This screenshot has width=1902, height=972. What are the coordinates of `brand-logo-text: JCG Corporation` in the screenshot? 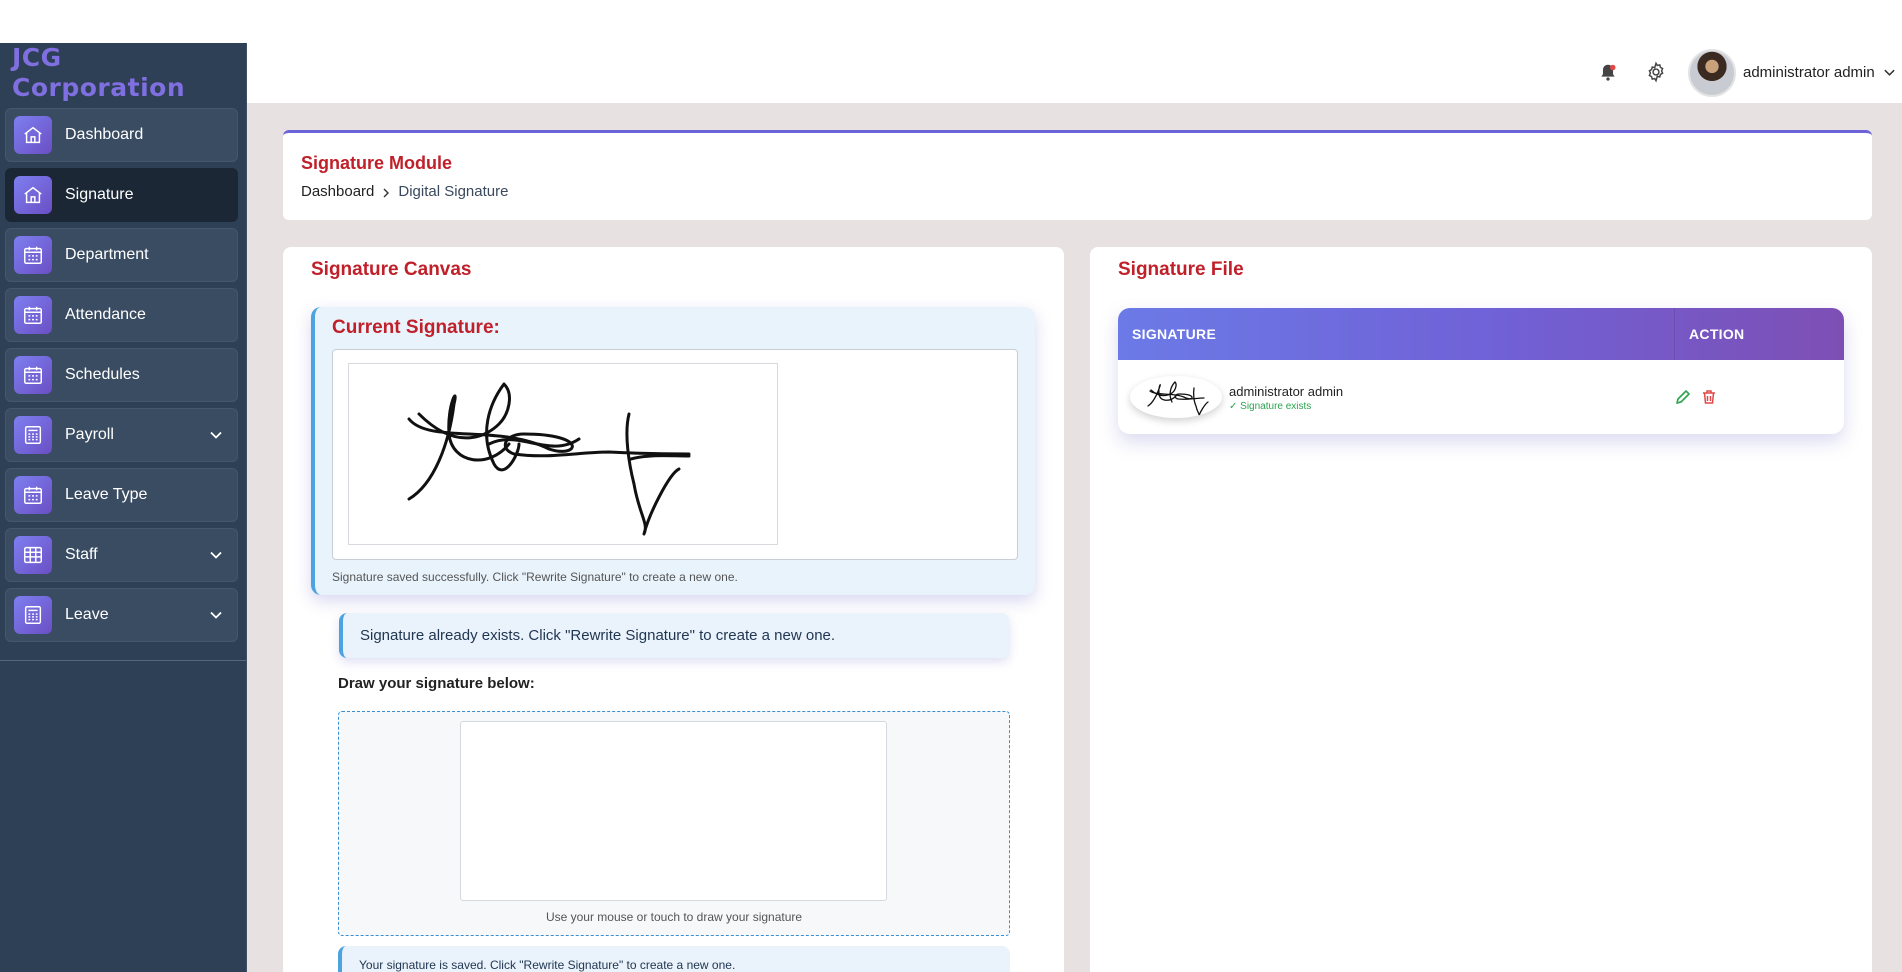 It's located at (99, 72).